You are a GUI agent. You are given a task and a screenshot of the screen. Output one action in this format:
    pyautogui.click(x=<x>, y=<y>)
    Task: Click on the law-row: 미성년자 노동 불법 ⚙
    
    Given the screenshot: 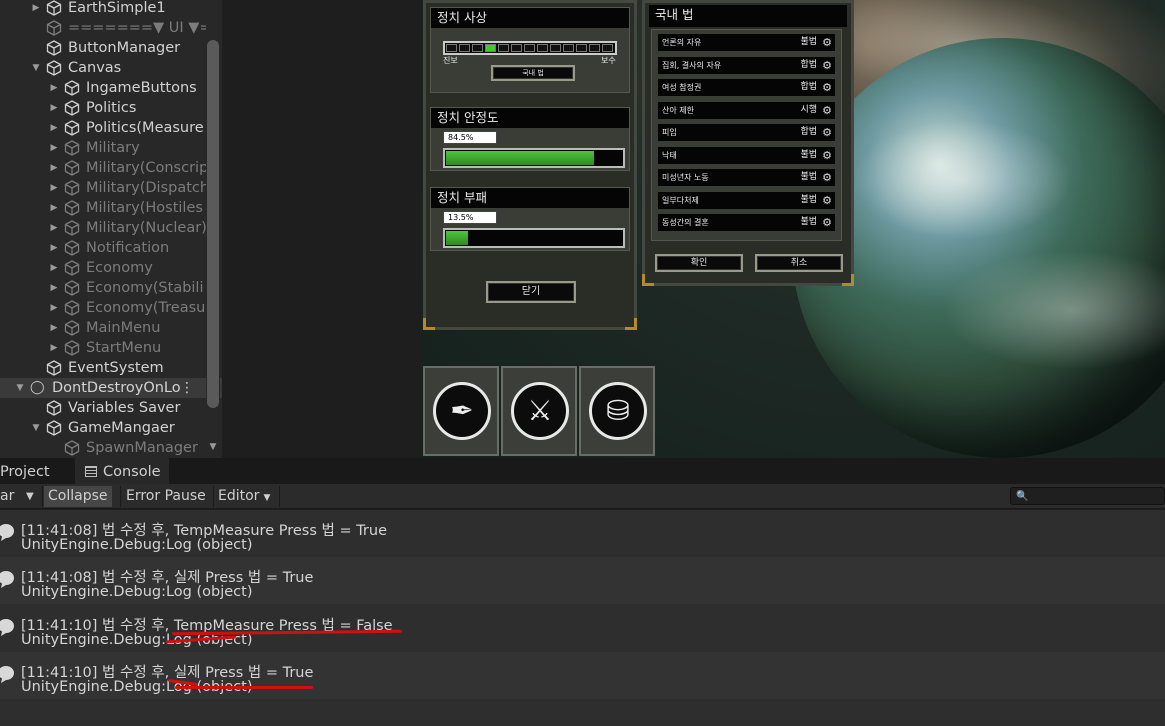 What is the action you would take?
    pyautogui.click(x=746, y=177)
    